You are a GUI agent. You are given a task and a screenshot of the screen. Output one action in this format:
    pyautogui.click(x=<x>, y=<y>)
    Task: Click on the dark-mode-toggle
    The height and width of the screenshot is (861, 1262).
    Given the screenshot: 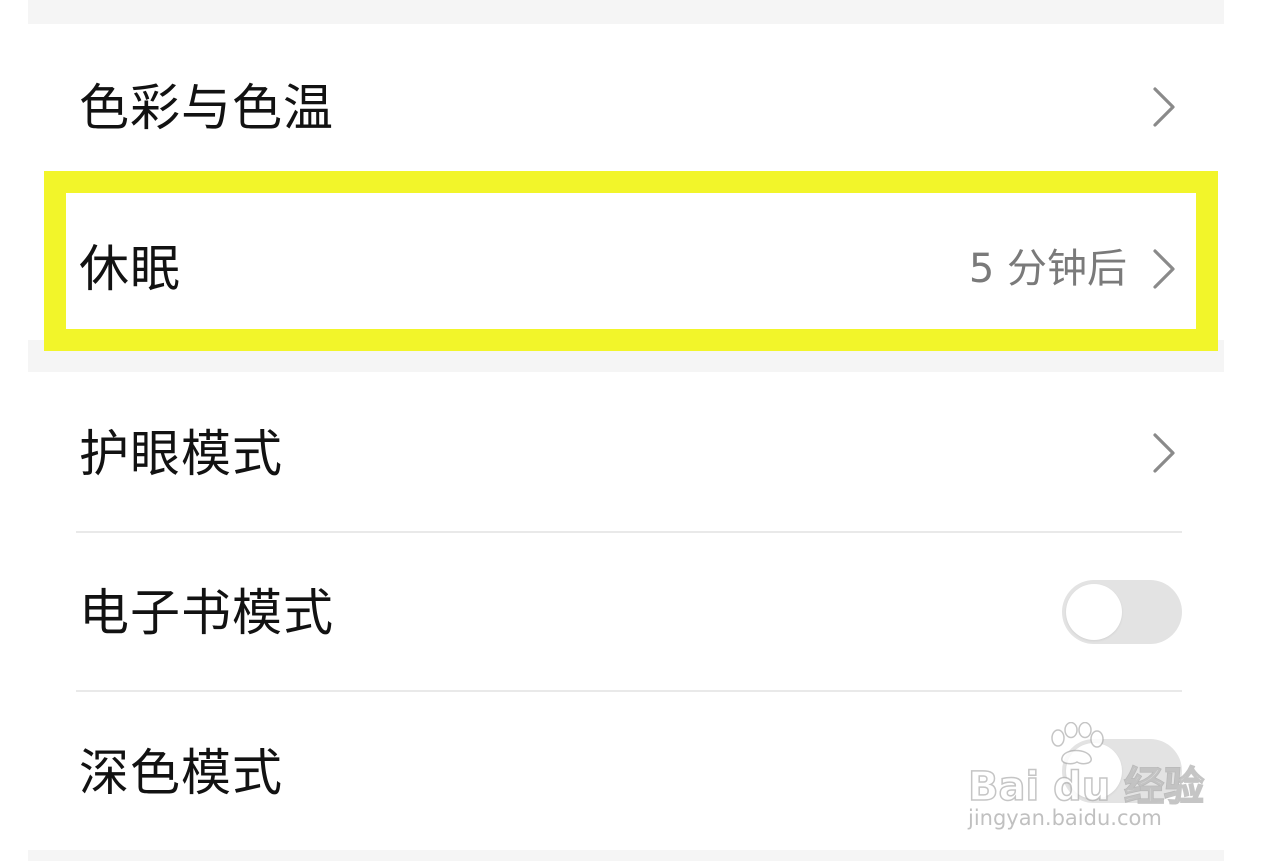 What is the action you would take?
    pyautogui.click(x=1122, y=771)
    